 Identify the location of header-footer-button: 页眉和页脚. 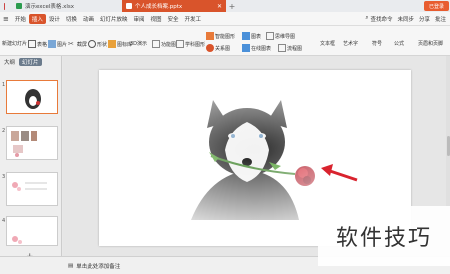
(430, 43).